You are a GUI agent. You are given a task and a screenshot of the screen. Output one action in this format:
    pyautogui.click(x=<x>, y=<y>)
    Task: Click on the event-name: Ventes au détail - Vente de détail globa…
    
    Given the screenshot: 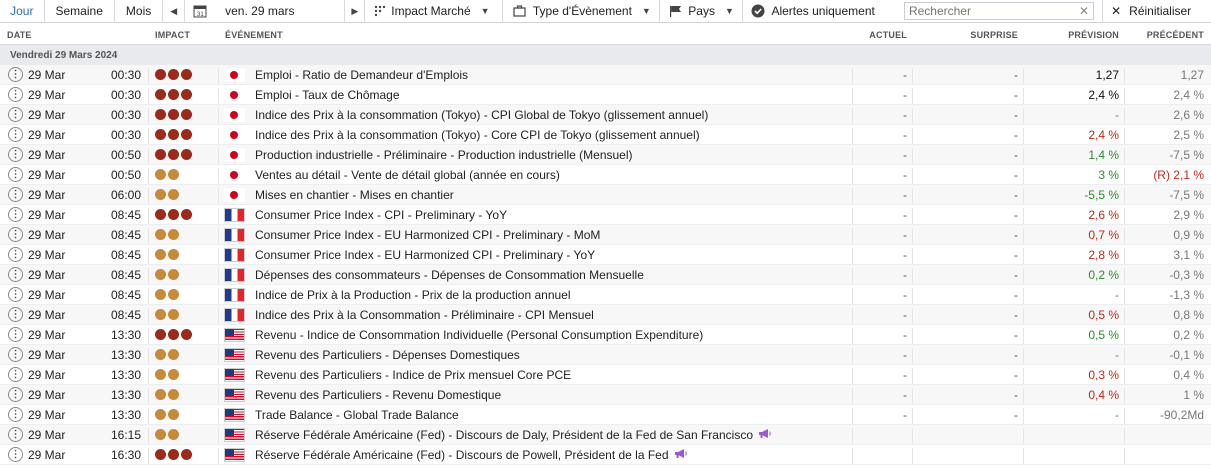 What is the action you would take?
    pyautogui.click(x=407, y=175)
    